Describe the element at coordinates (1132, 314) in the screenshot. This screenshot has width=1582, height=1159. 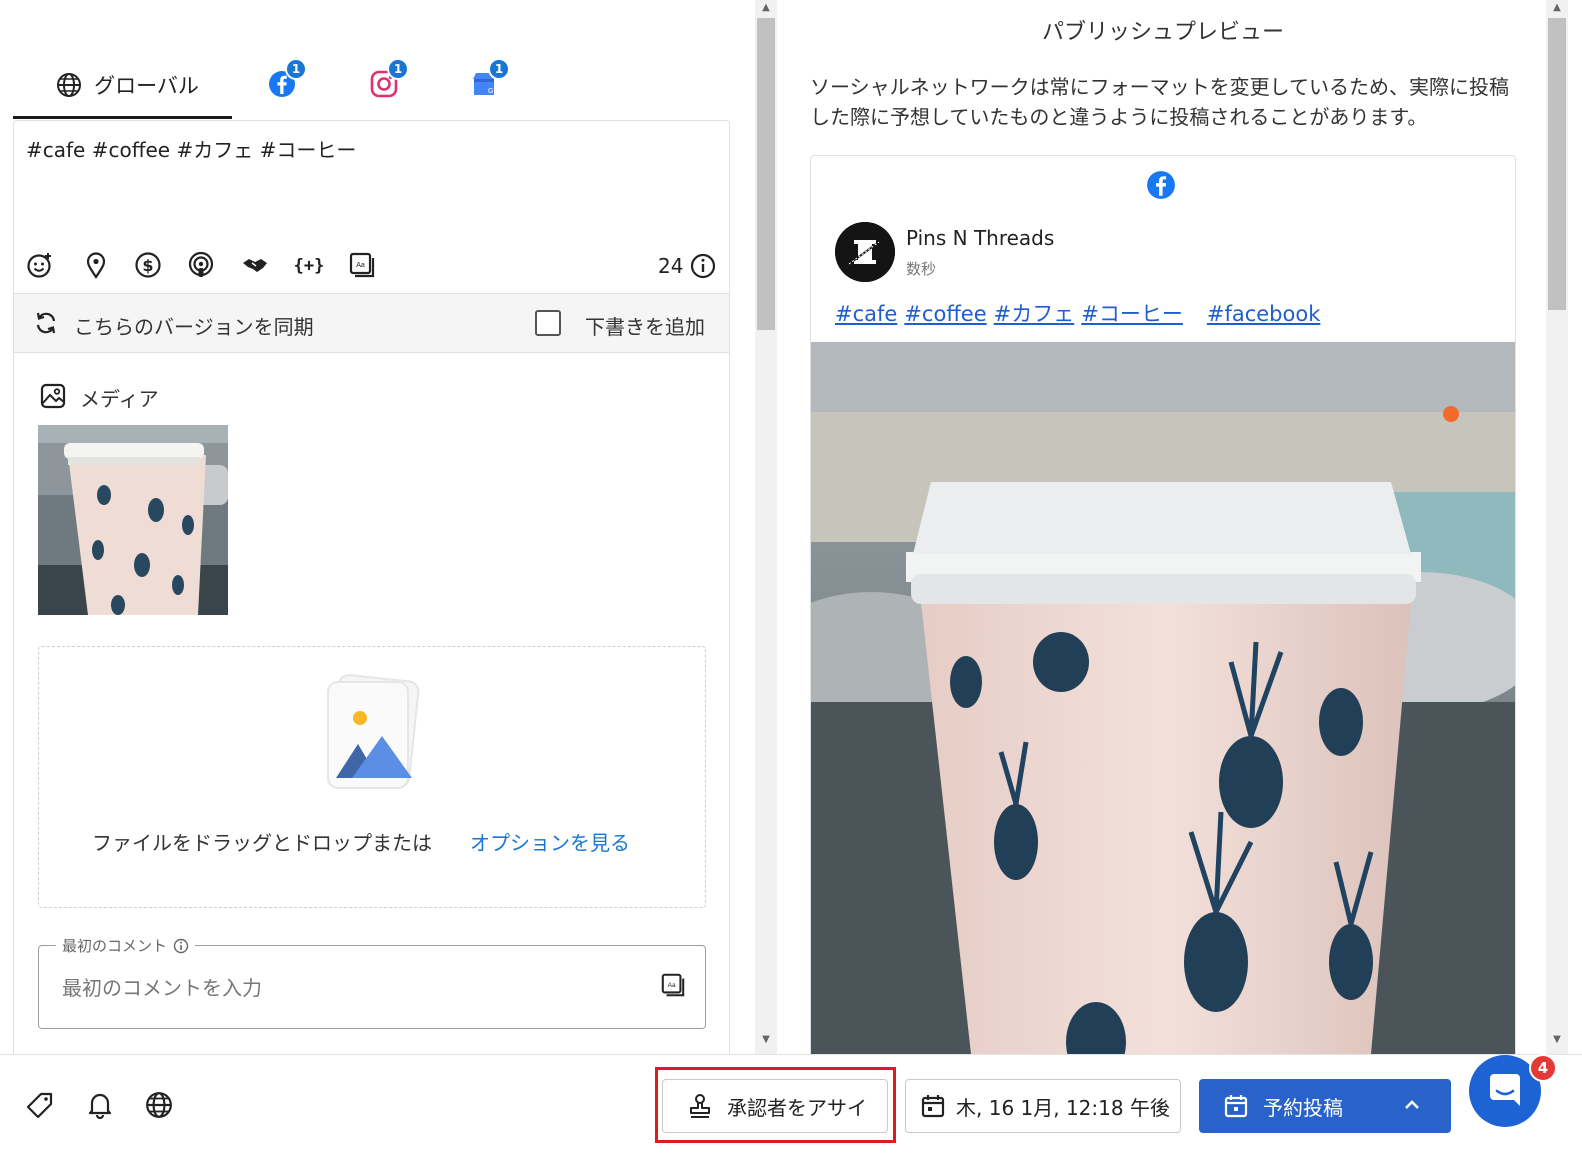
I see `hashtag-link: #コーヒー` at that location.